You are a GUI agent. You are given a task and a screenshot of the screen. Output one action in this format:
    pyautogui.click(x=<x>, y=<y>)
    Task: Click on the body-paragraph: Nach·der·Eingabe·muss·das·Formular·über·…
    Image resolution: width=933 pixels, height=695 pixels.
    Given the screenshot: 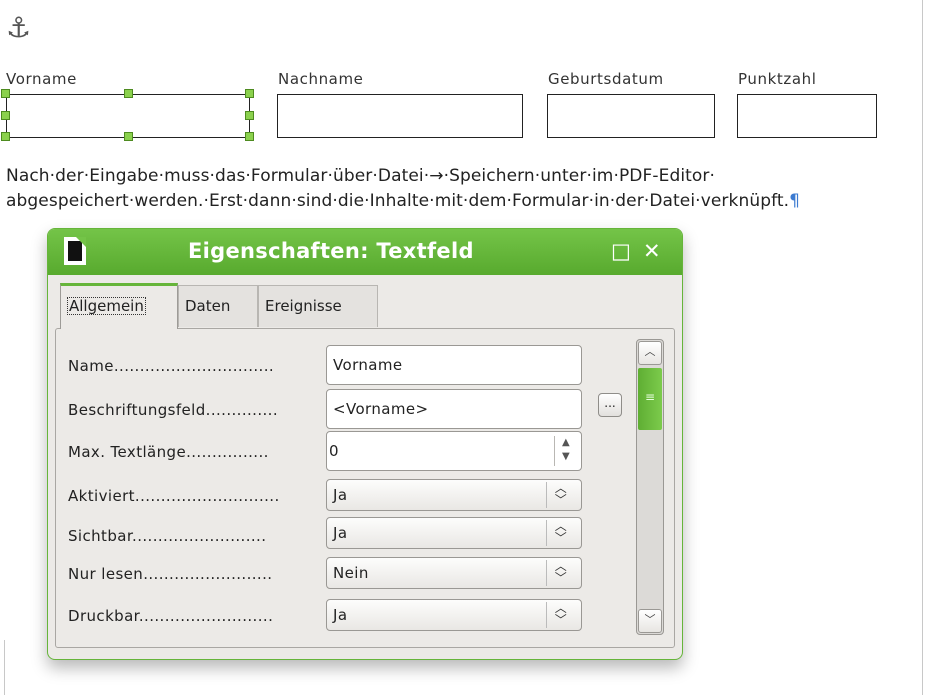 What is the action you would take?
    pyautogui.click(x=464, y=189)
    